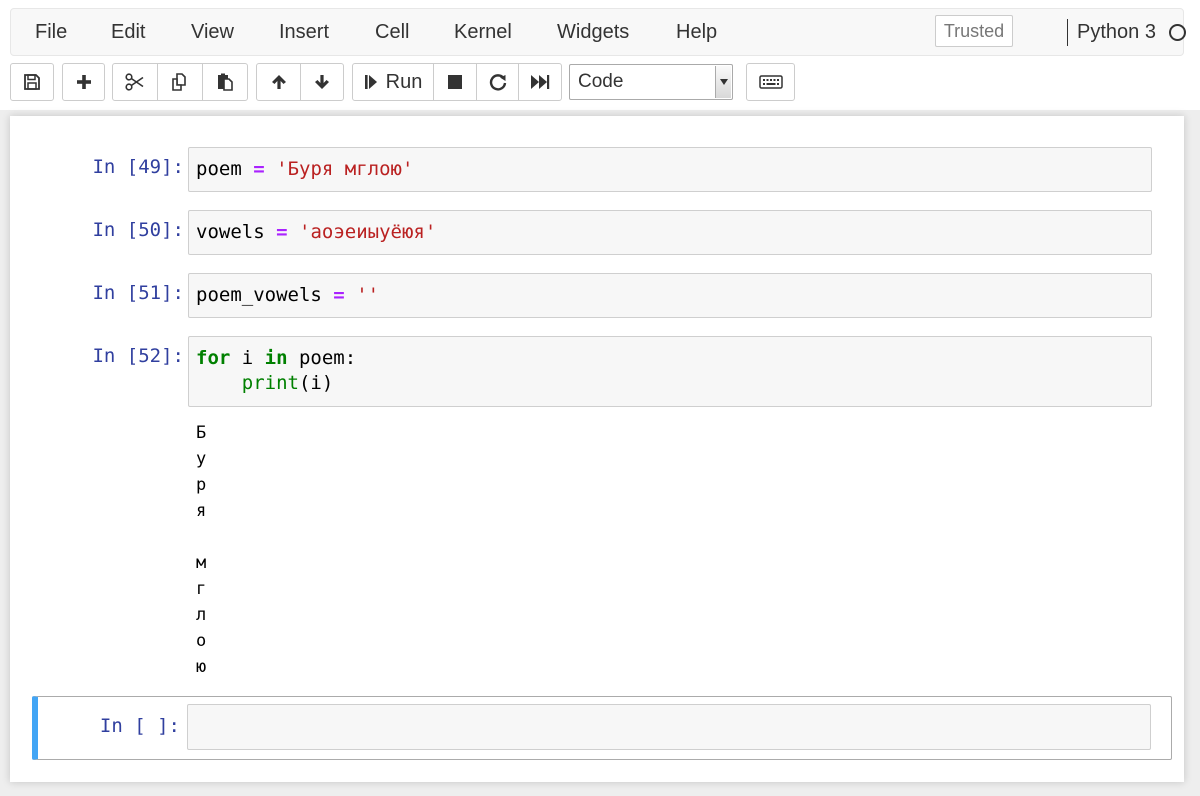  Describe the element at coordinates (201, 433) in the screenshot. I see `output-line: Б` at that location.